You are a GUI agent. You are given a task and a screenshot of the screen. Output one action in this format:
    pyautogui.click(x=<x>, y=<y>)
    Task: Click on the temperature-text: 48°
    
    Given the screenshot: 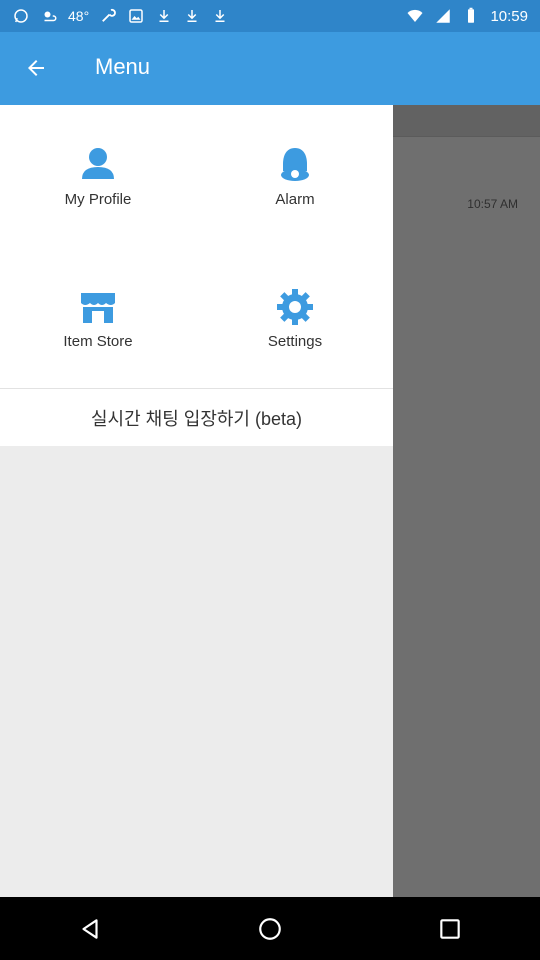 What is the action you would take?
    pyautogui.click(x=79, y=16)
    